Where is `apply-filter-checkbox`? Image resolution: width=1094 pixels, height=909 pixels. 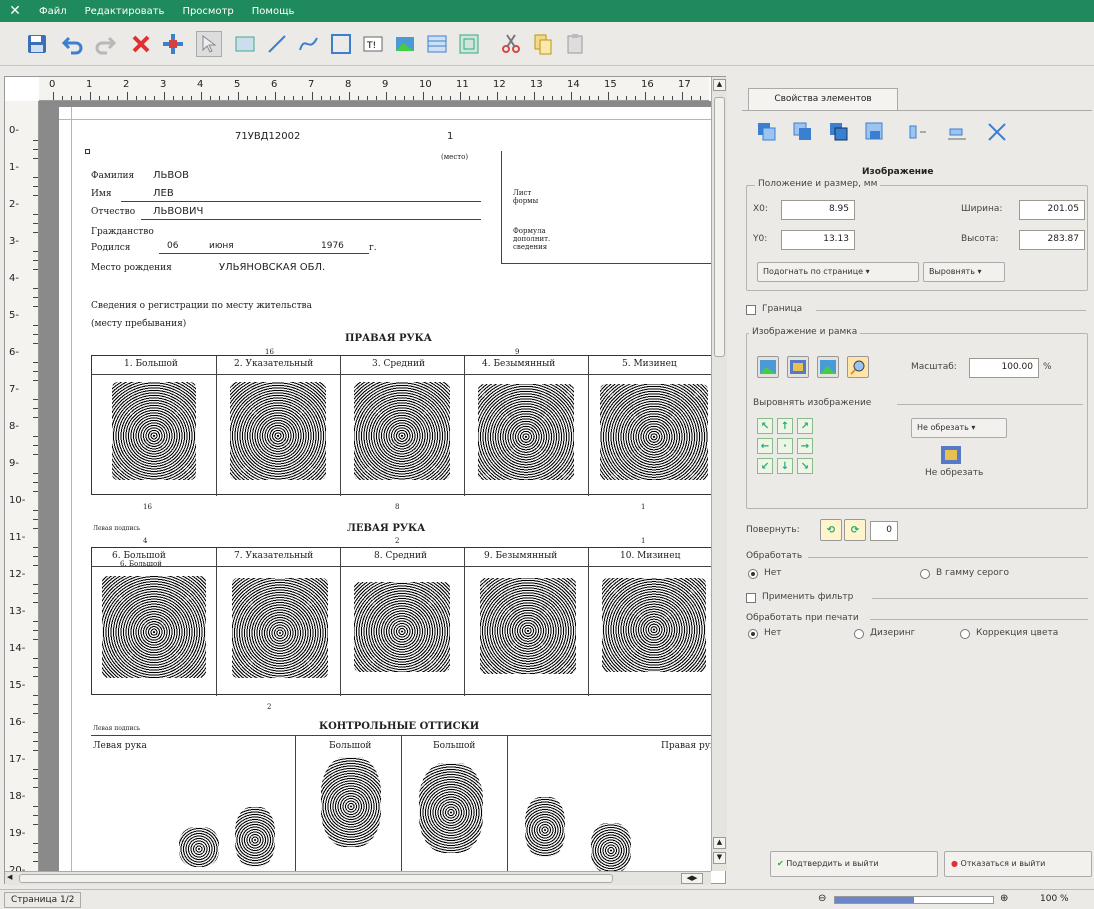
apply-filter-checkbox is located at coordinates (751, 598).